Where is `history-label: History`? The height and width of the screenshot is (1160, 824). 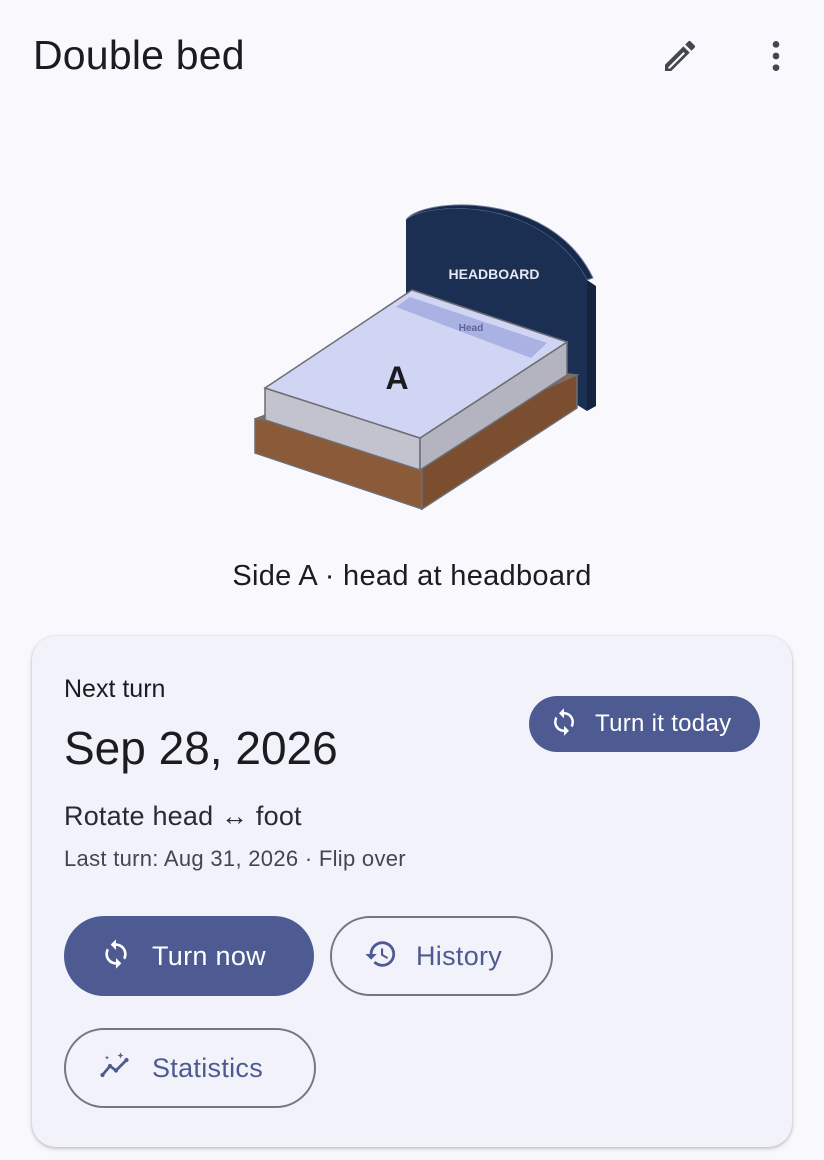 history-label: History is located at coordinates (459, 955).